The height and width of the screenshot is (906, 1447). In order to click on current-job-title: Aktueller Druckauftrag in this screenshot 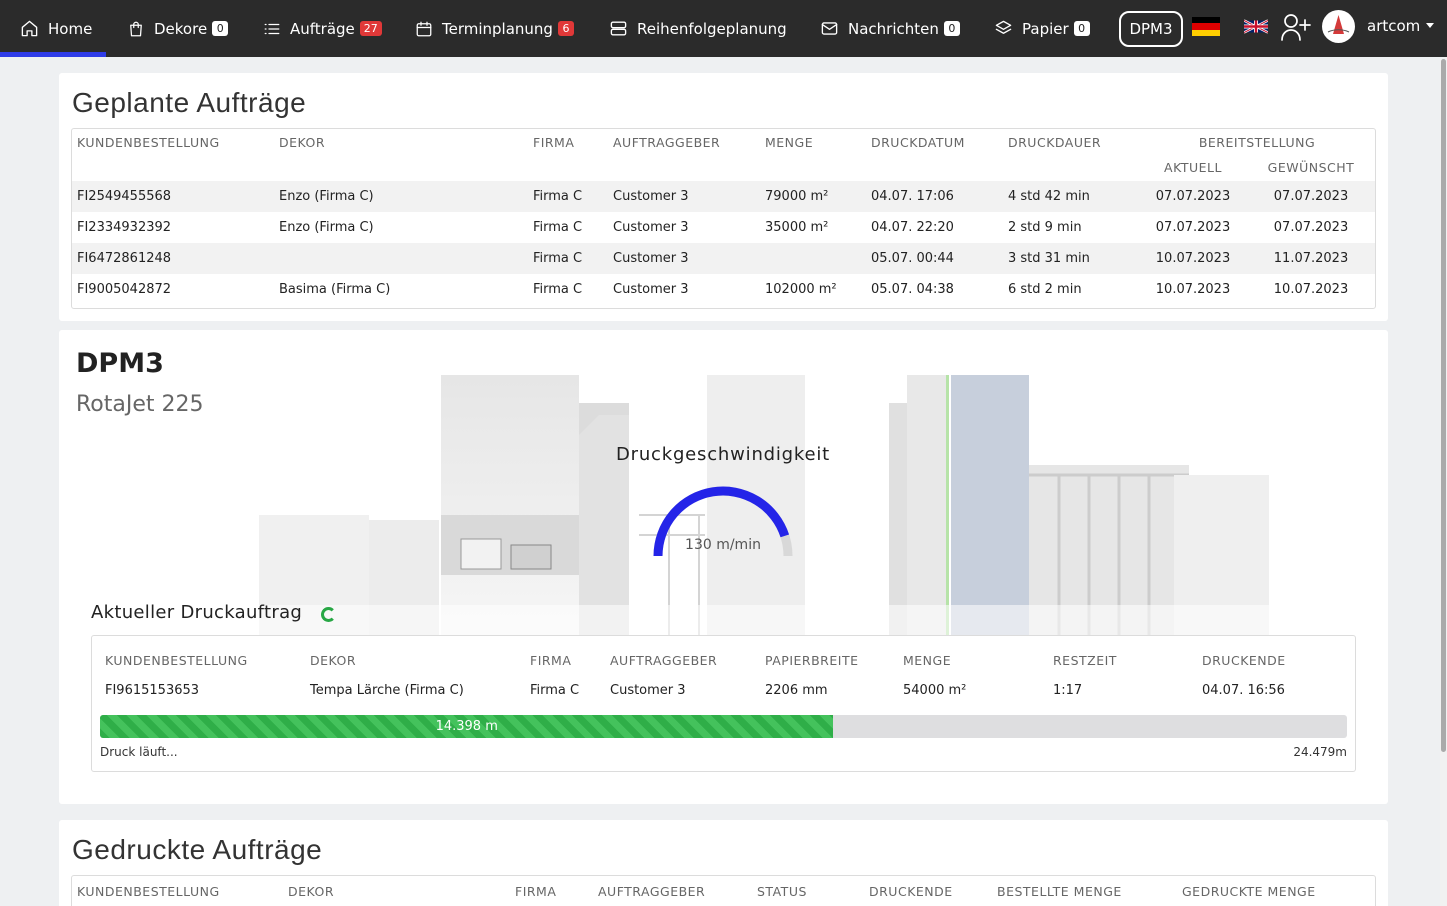, I will do `click(197, 612)`.